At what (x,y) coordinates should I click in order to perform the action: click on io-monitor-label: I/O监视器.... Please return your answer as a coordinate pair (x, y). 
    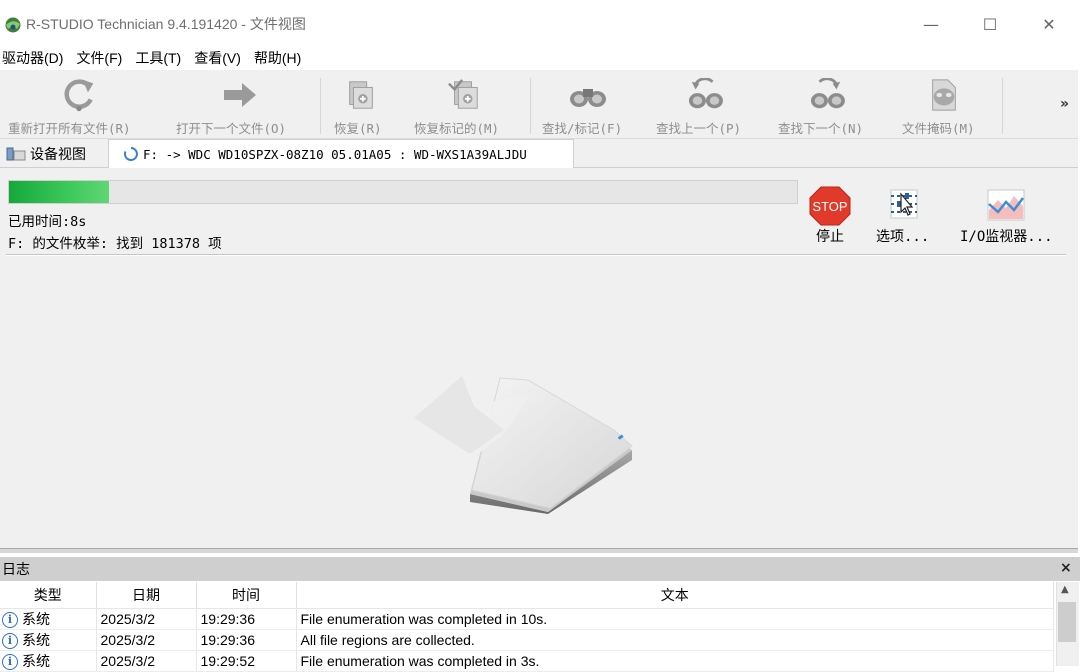
    Looking at the image, I should click on (1006, 237).